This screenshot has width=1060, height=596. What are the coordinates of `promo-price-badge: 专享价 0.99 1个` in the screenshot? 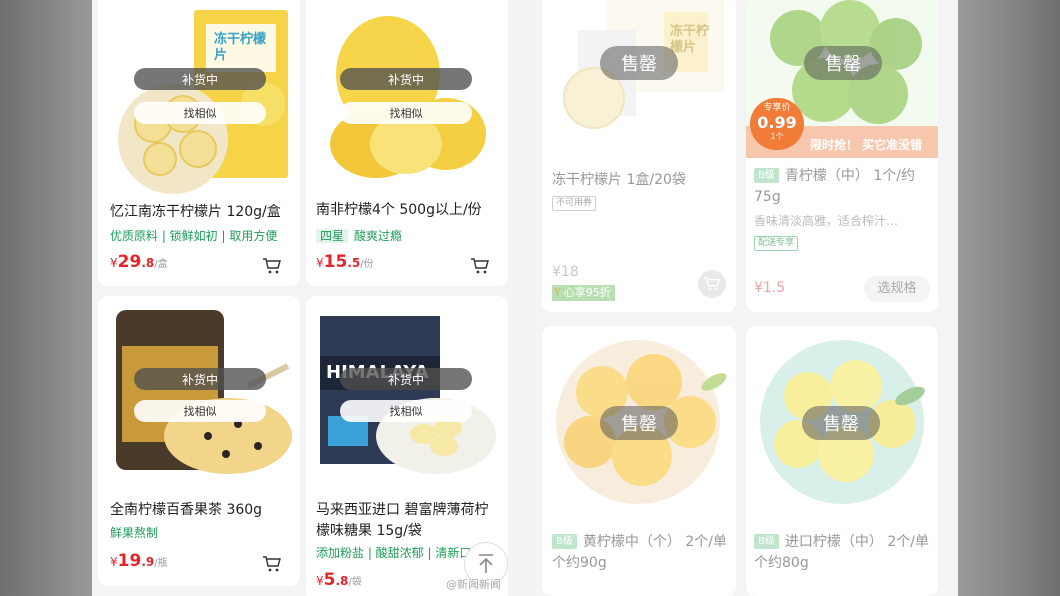 It's located at (777, 124).